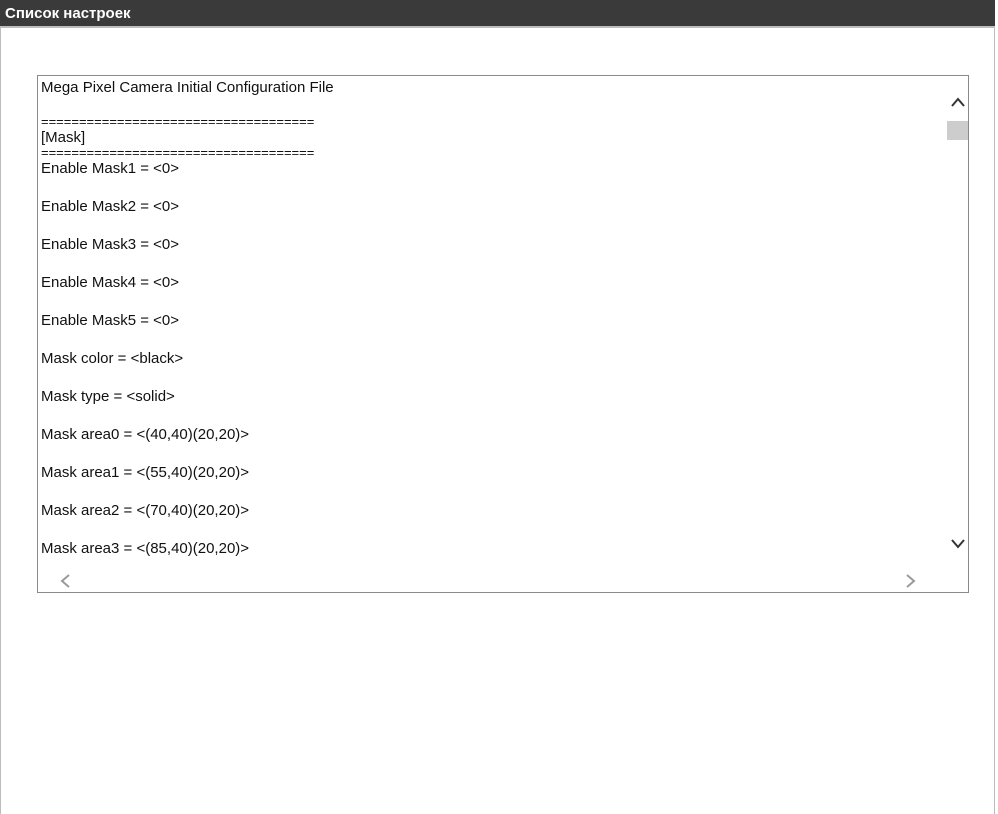  What do you see at coordinates (957, 581) in the screenshot?
I see `scrollbar-corner` at bounding box center [957, 581].